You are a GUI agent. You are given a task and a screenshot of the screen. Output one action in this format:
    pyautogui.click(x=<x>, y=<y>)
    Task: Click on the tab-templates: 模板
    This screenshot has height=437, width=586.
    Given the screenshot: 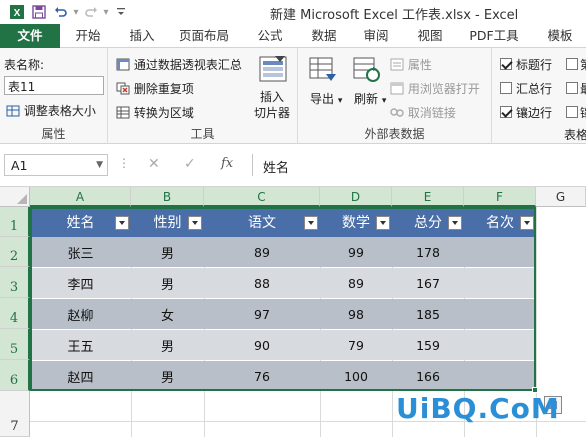 What is the action you would take?
    pyautogui.click(x=560, y=36)
    